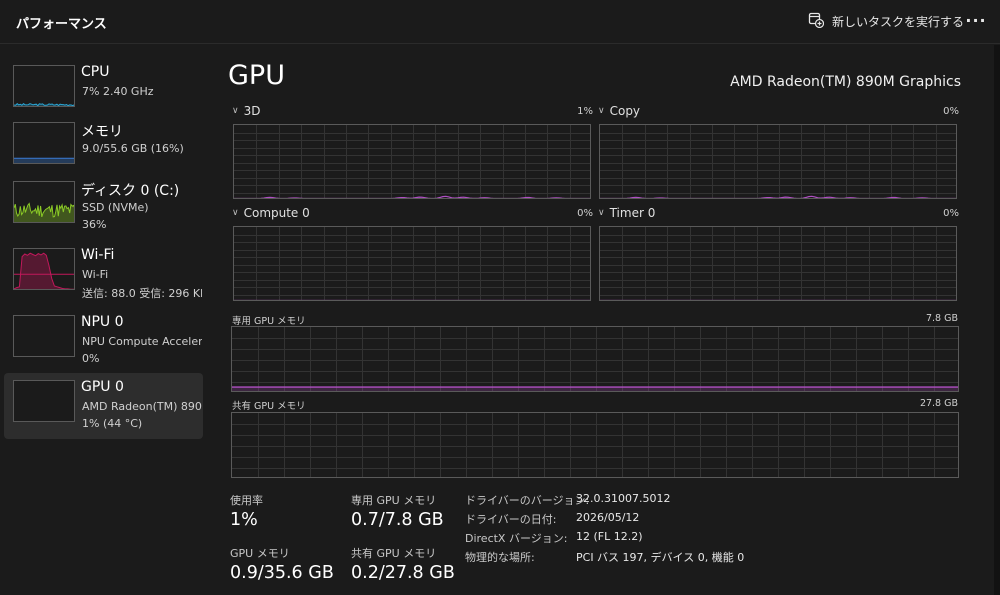 This screenshot has height=595, width=1000. I want to click on sidebar-item-name: NPU 0, so click(102, 322).